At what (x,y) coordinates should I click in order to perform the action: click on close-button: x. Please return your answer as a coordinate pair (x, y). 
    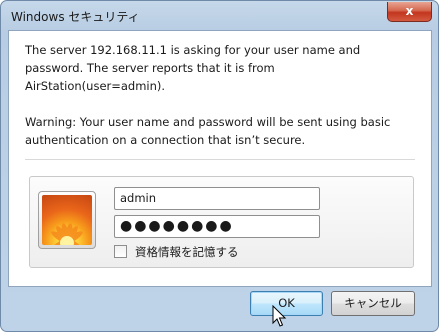
    Looking at the image, I should click on (409, 12).